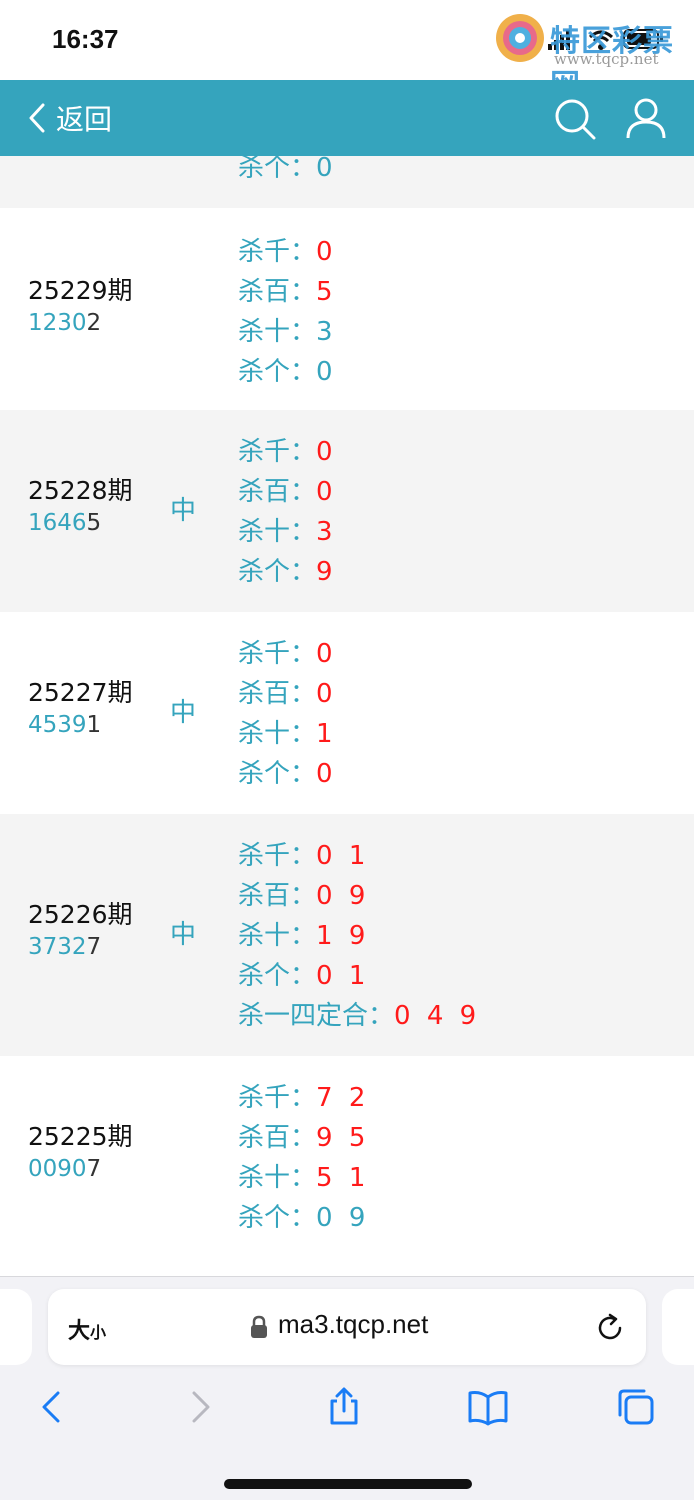  What do you see at coordinates (80, 306) in the screenshot?
I see `period-info: 25229期 12302` at bounding box center [80, 306].